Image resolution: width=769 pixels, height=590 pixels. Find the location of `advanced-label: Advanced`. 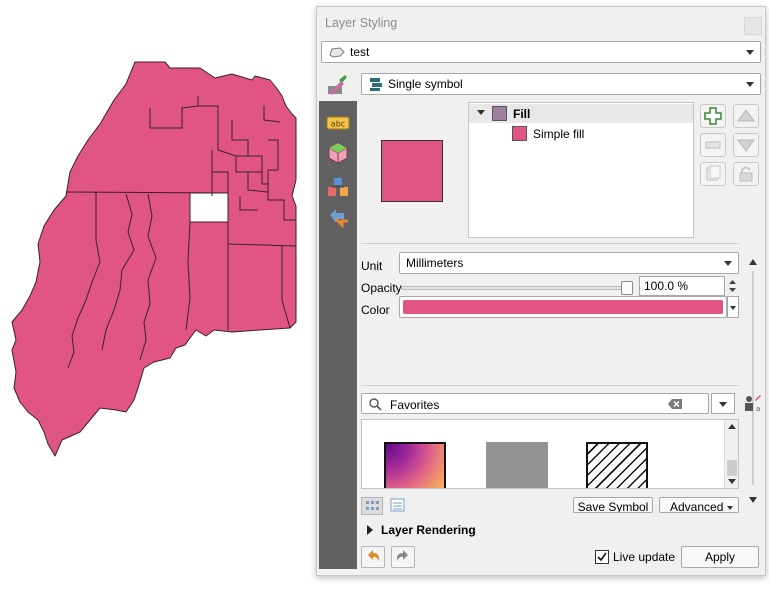

advanced-label: Advanced is located at coordinates (697, 506).